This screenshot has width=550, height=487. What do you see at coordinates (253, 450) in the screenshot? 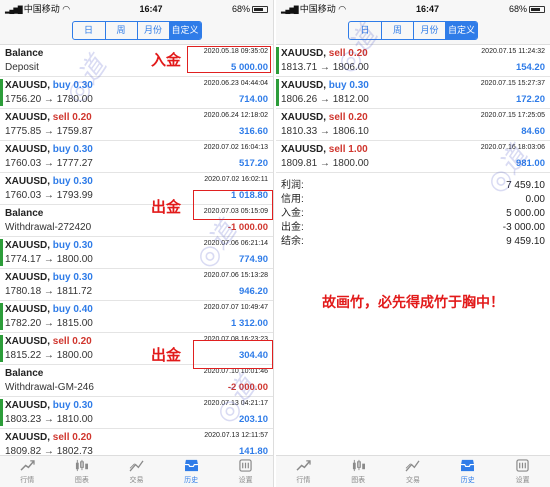
I see `row-amount: 141.80` at bounding box center [253, 450].